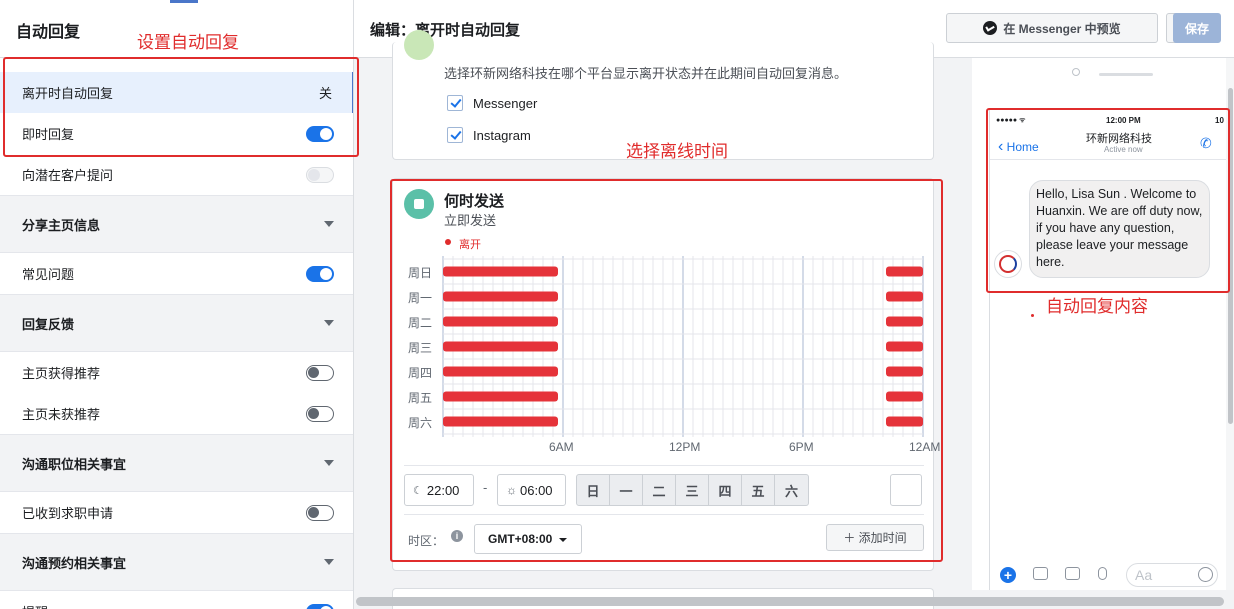 This screenshot has height=609, width=1234. What do you see at coordinates (790, 601) in the screenshot?
I see `horizontal-scrollbar` at bounding box center [790, 601].